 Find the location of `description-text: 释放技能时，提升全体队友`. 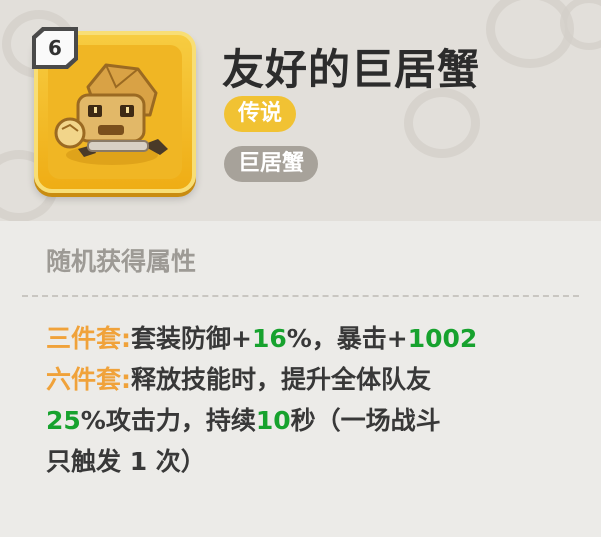

description-text: 释放技能时，提升全体队友 is located at coordinates (281, 379).